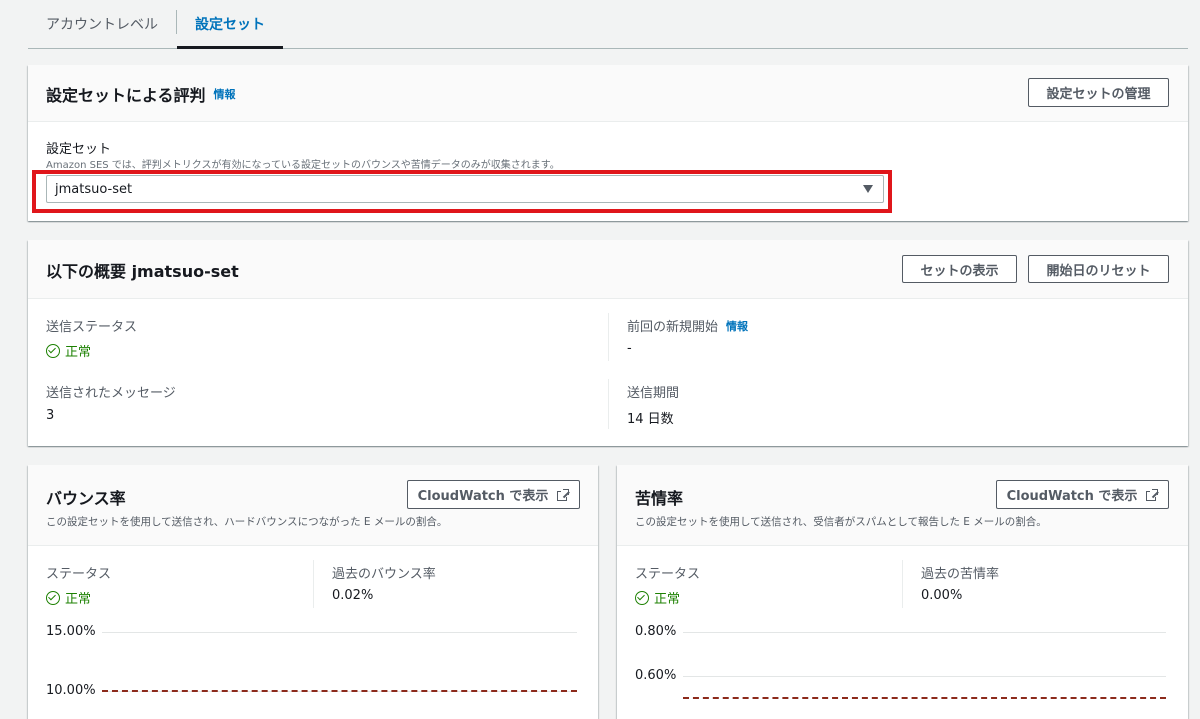 Image resolution: width=1200 pixels, height=719 pixels. What do you see at coordinates (126, 95) in the screenshot?
I see `reputation-title: 設定セットによる評判` at bounding box center [126, 95].